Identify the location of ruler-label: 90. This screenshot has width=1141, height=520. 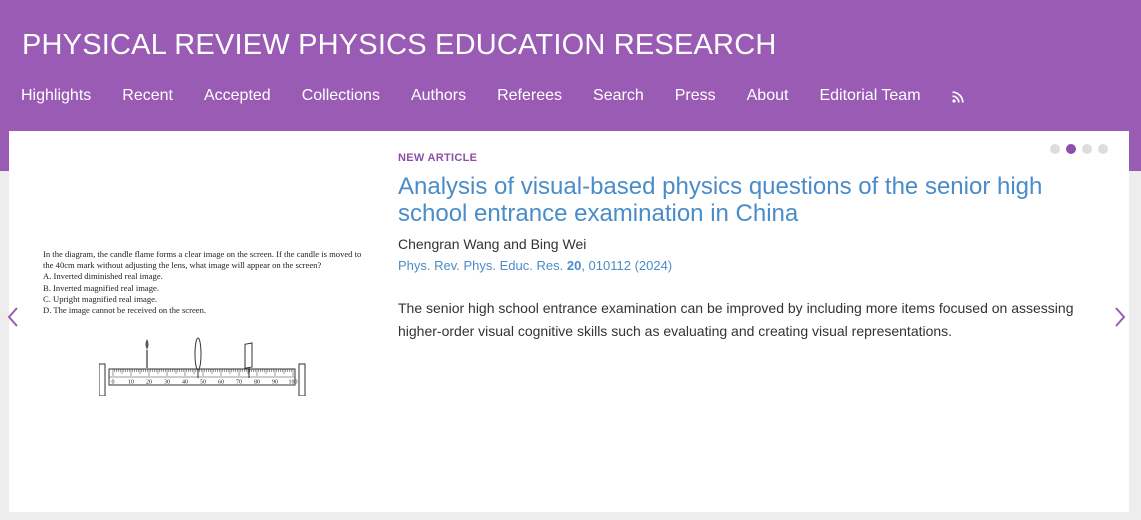
(275, 383).